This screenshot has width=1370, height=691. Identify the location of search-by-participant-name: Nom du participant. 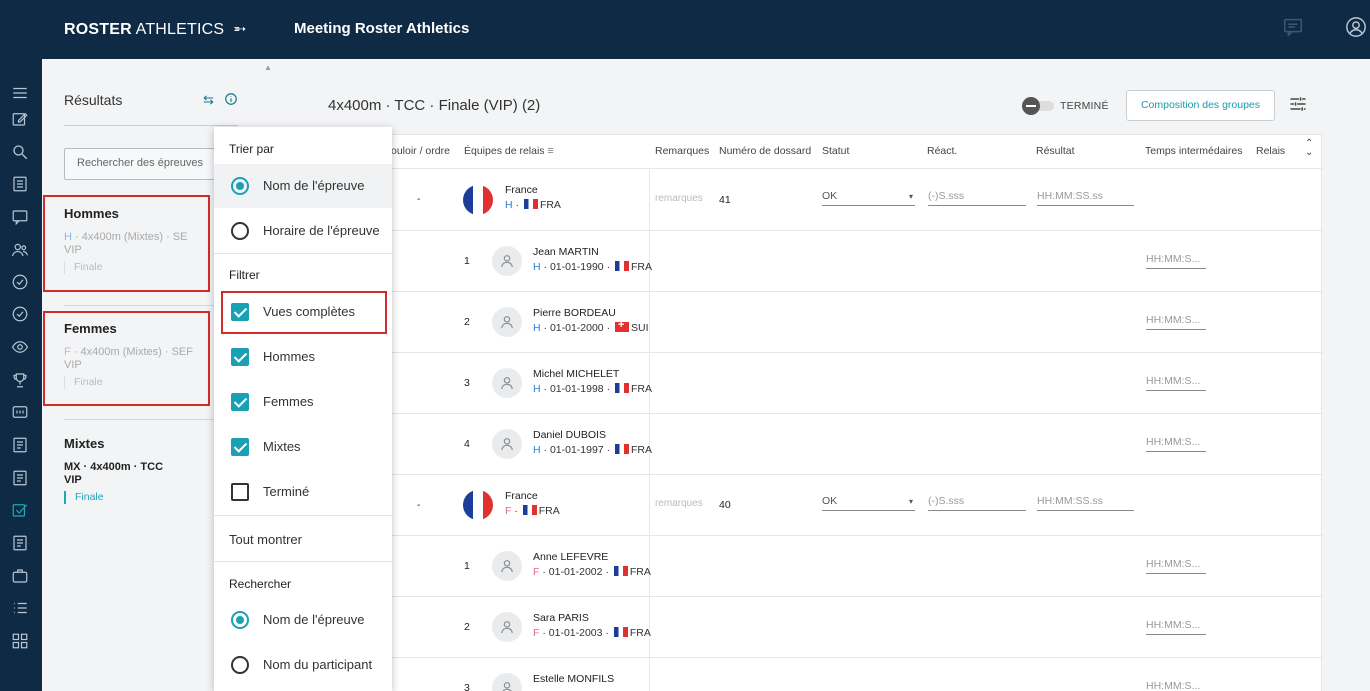
(303, 665).